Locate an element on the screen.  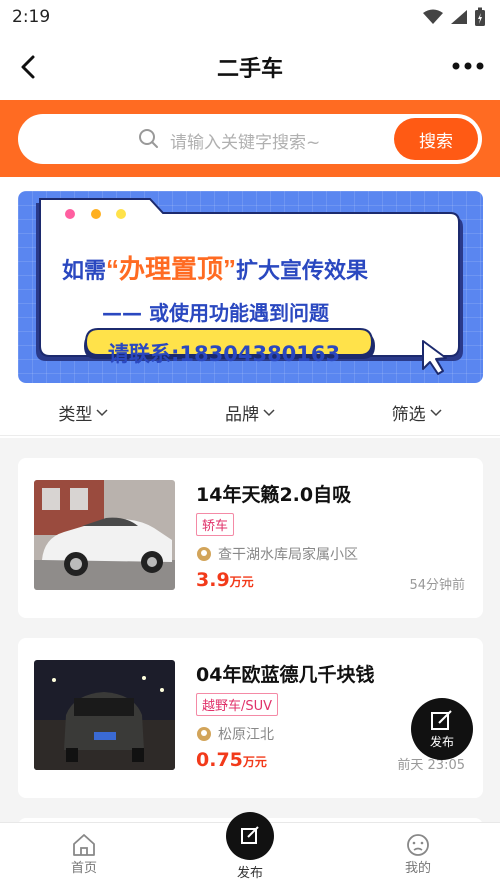
status-time: 2:19 is located at coordinates (31, 17).